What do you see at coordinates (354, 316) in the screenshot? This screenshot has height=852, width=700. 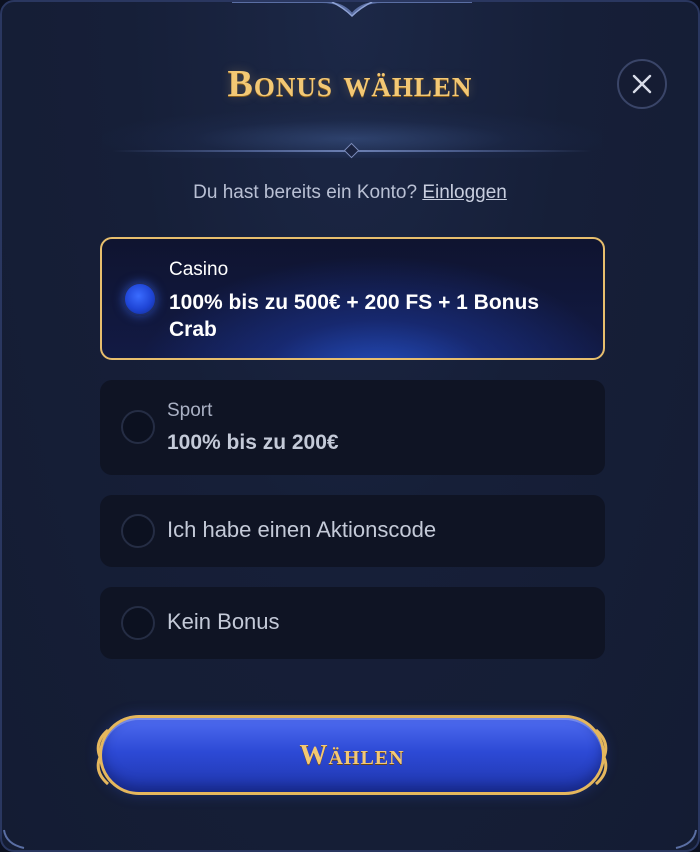 I see `option-description: 100% bis zu 500€ + 200 FS + 1 Bonus Crab` at bounding box center [354, 316].